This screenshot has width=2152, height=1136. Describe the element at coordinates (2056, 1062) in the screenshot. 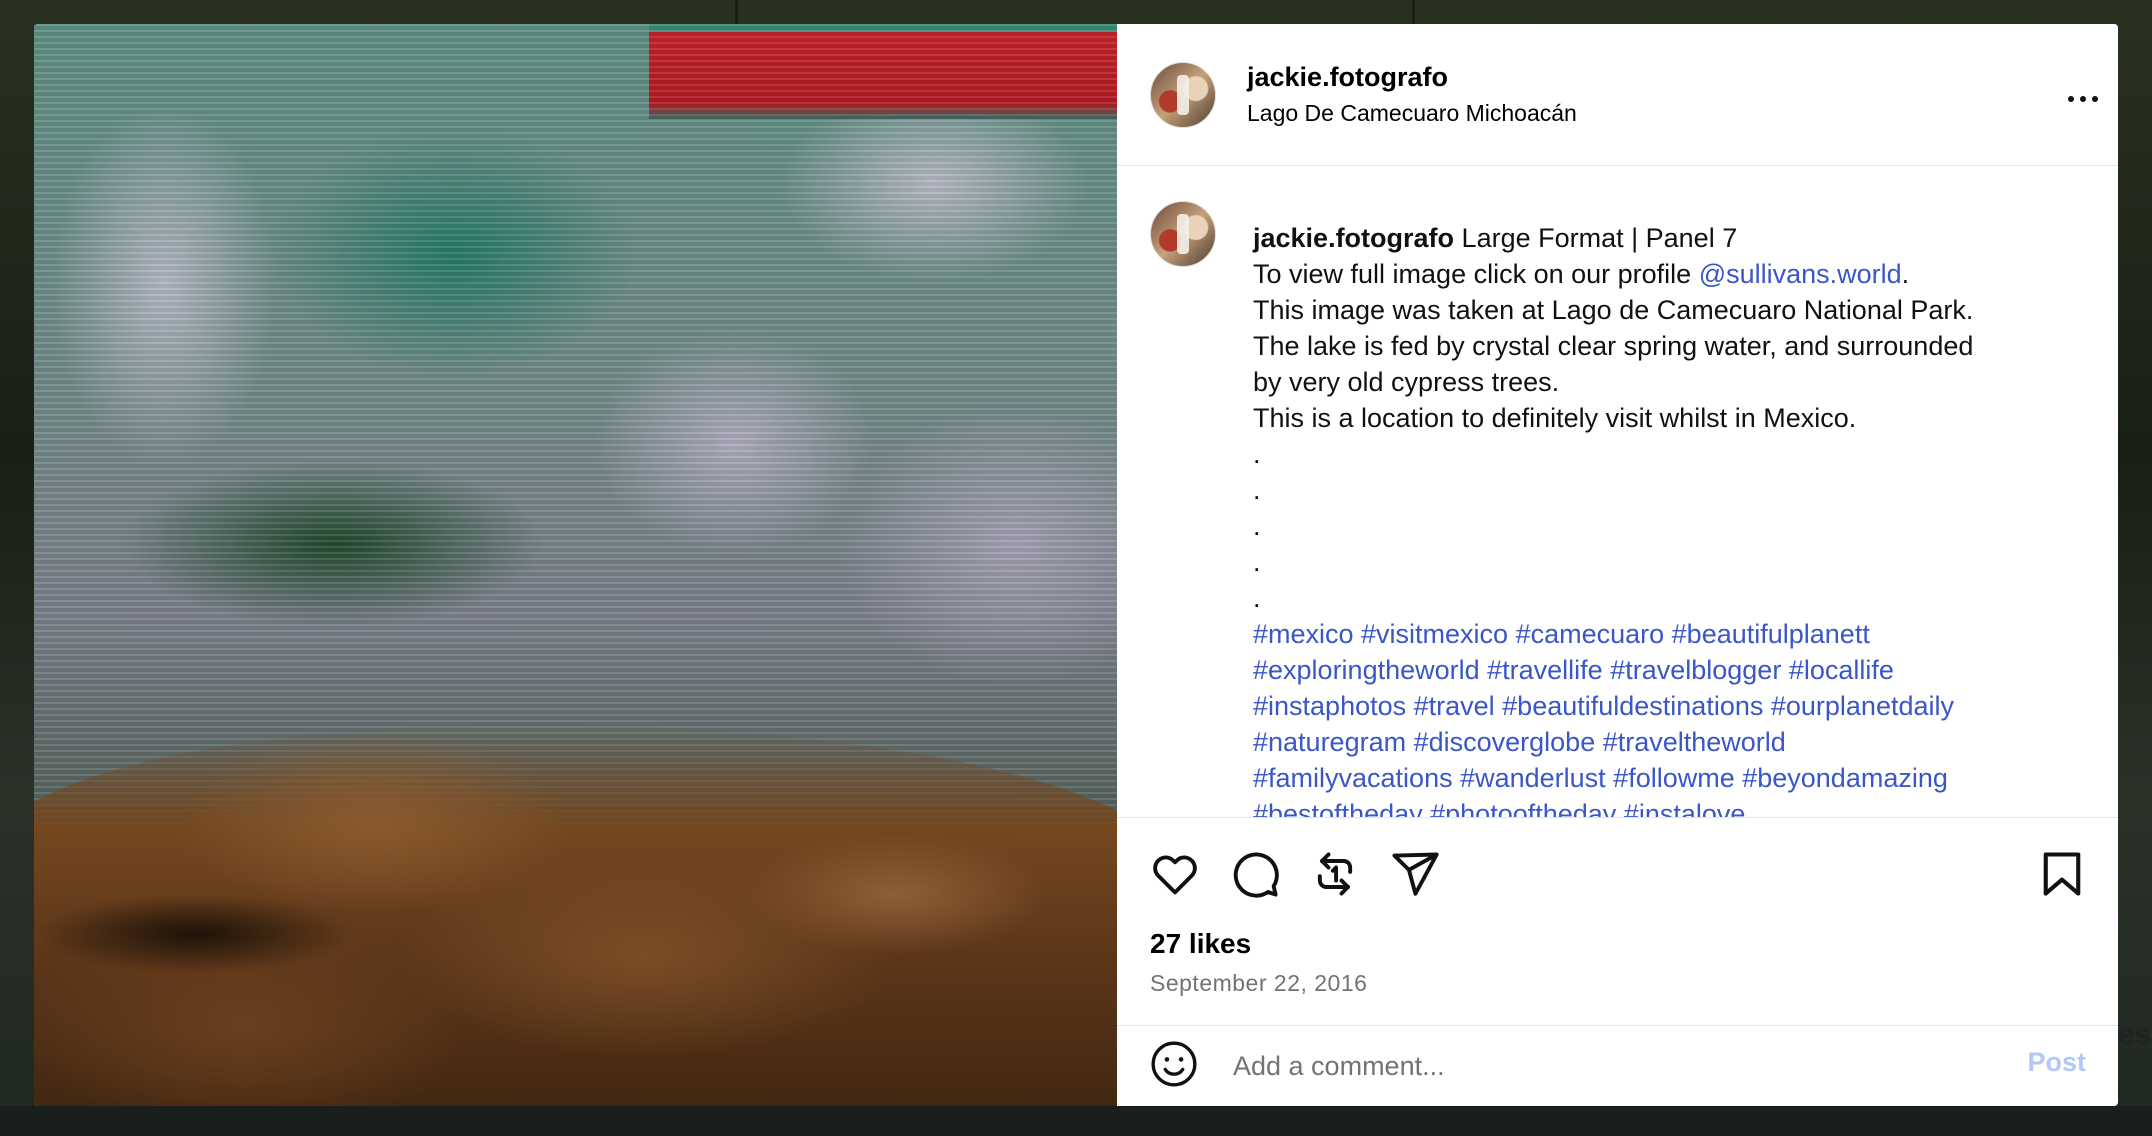

I see `post-comment-button: Post` at that location.